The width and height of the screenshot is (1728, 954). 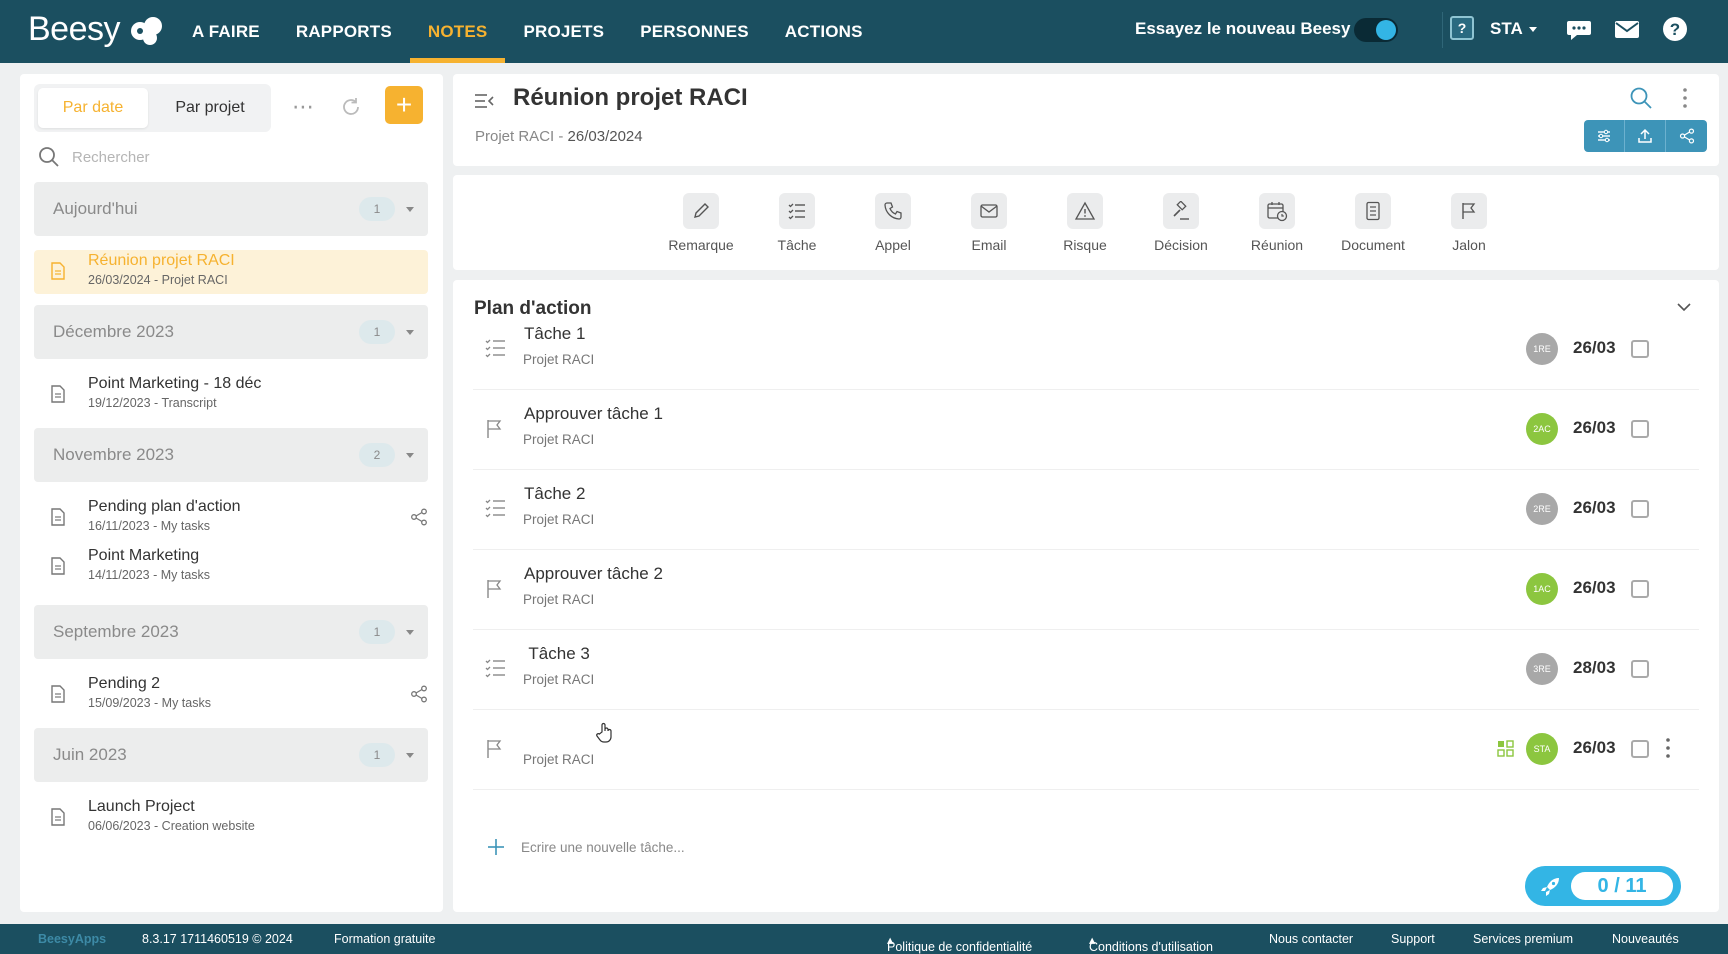 I want to click on note-item: Pending 2 15/09/2023 - My tasks, so click(x=231, y=695).